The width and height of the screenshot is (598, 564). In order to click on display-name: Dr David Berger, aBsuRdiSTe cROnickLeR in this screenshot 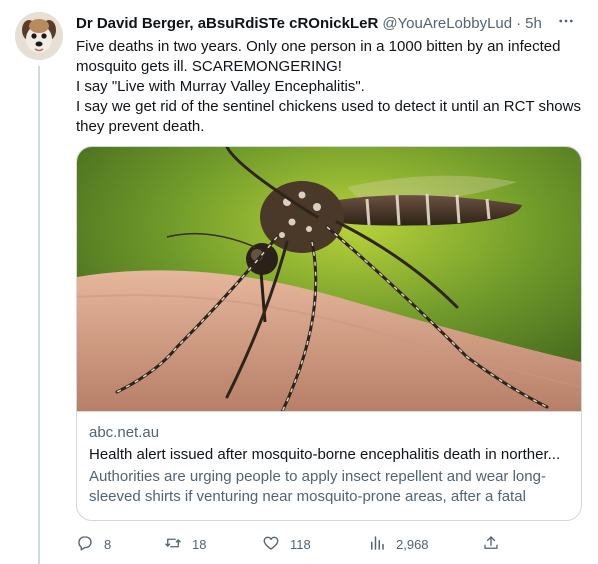, I will do `click(227, 23)`.